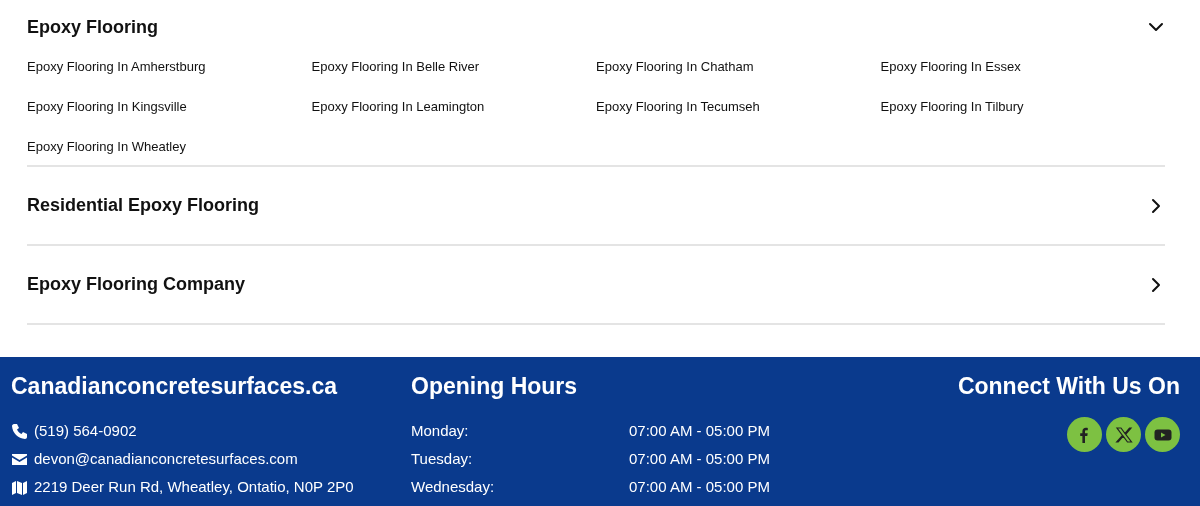 The height and width of the screenshot is (506, 1200). Describe the element at coordinates (440, 431) in the screenshot. I see `day-label: Monday:` at that location.